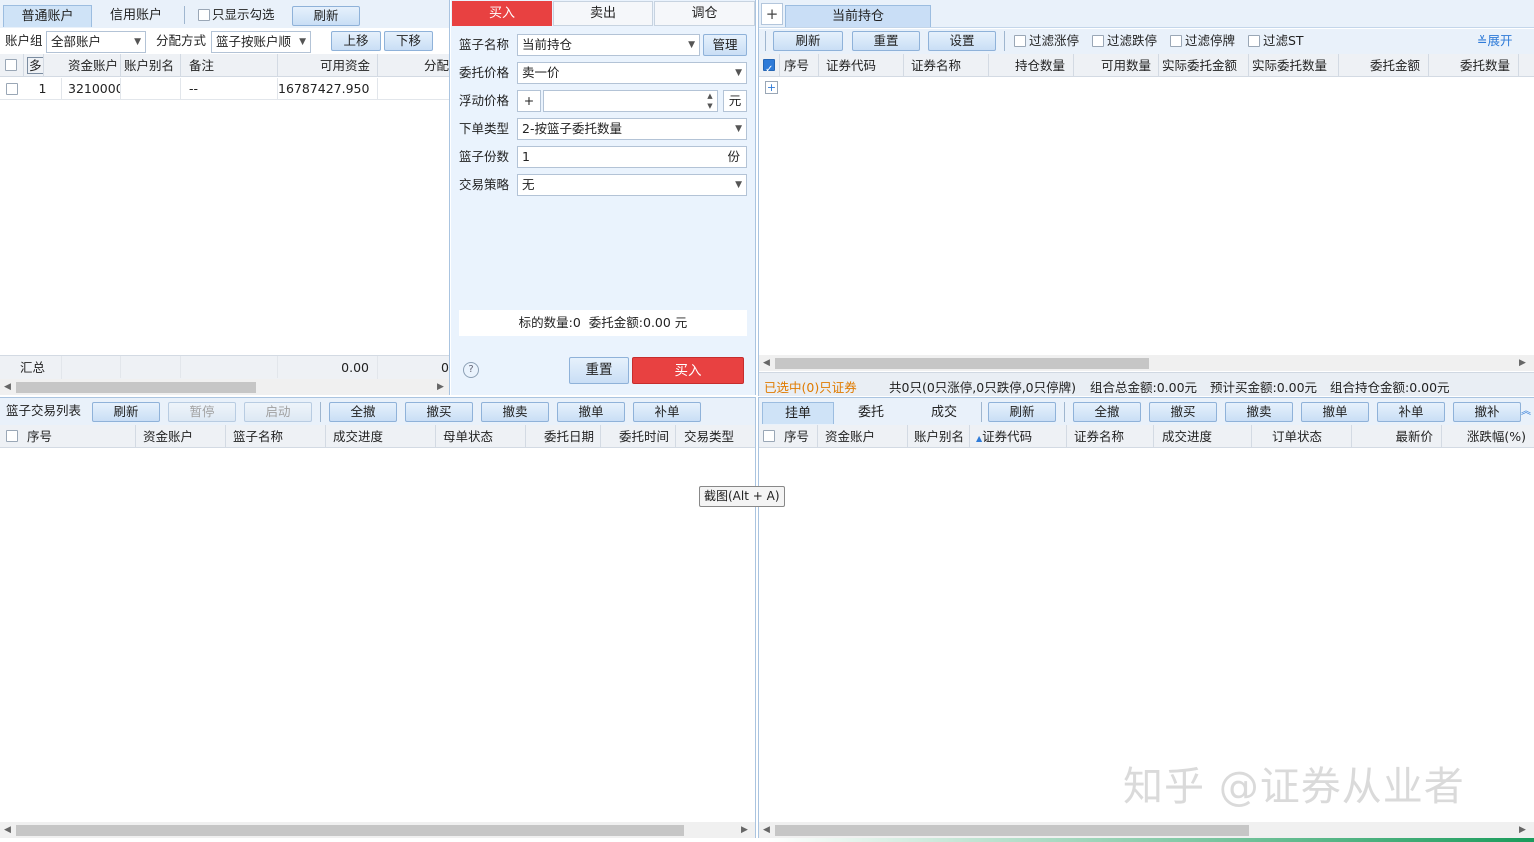  Describe the element at coordinates (1259, 412) in the screenshot. I see `orders-cancel-sell-button: 撤卖` at that location.